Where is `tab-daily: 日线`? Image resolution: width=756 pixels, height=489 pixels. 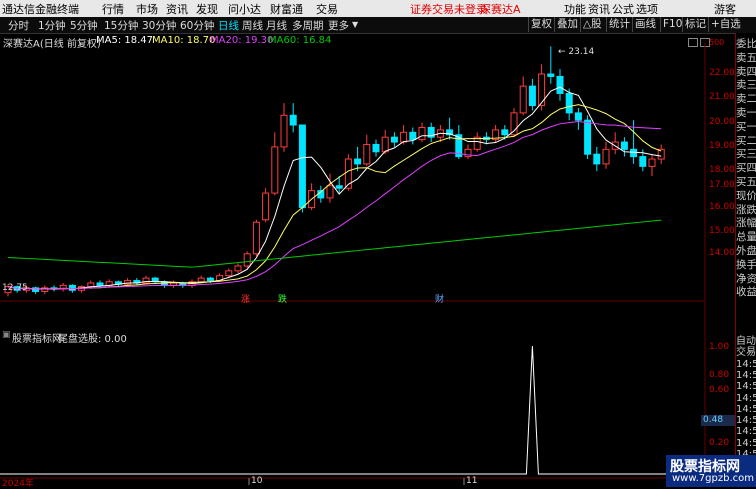
tab-daily: 日线 is located at coordinates (228, 25).